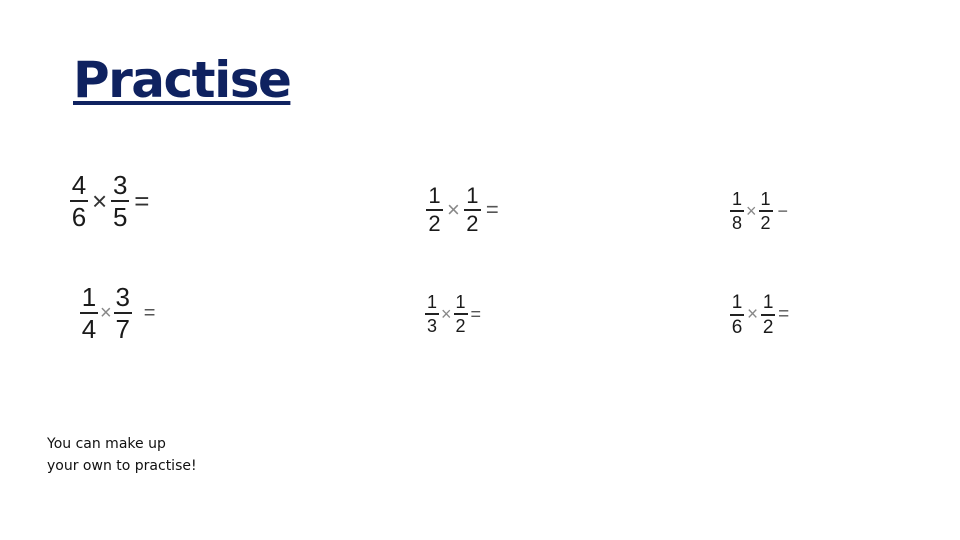 The image size is (960, 540). I want to click on denominator: 4, so click(89, 329).